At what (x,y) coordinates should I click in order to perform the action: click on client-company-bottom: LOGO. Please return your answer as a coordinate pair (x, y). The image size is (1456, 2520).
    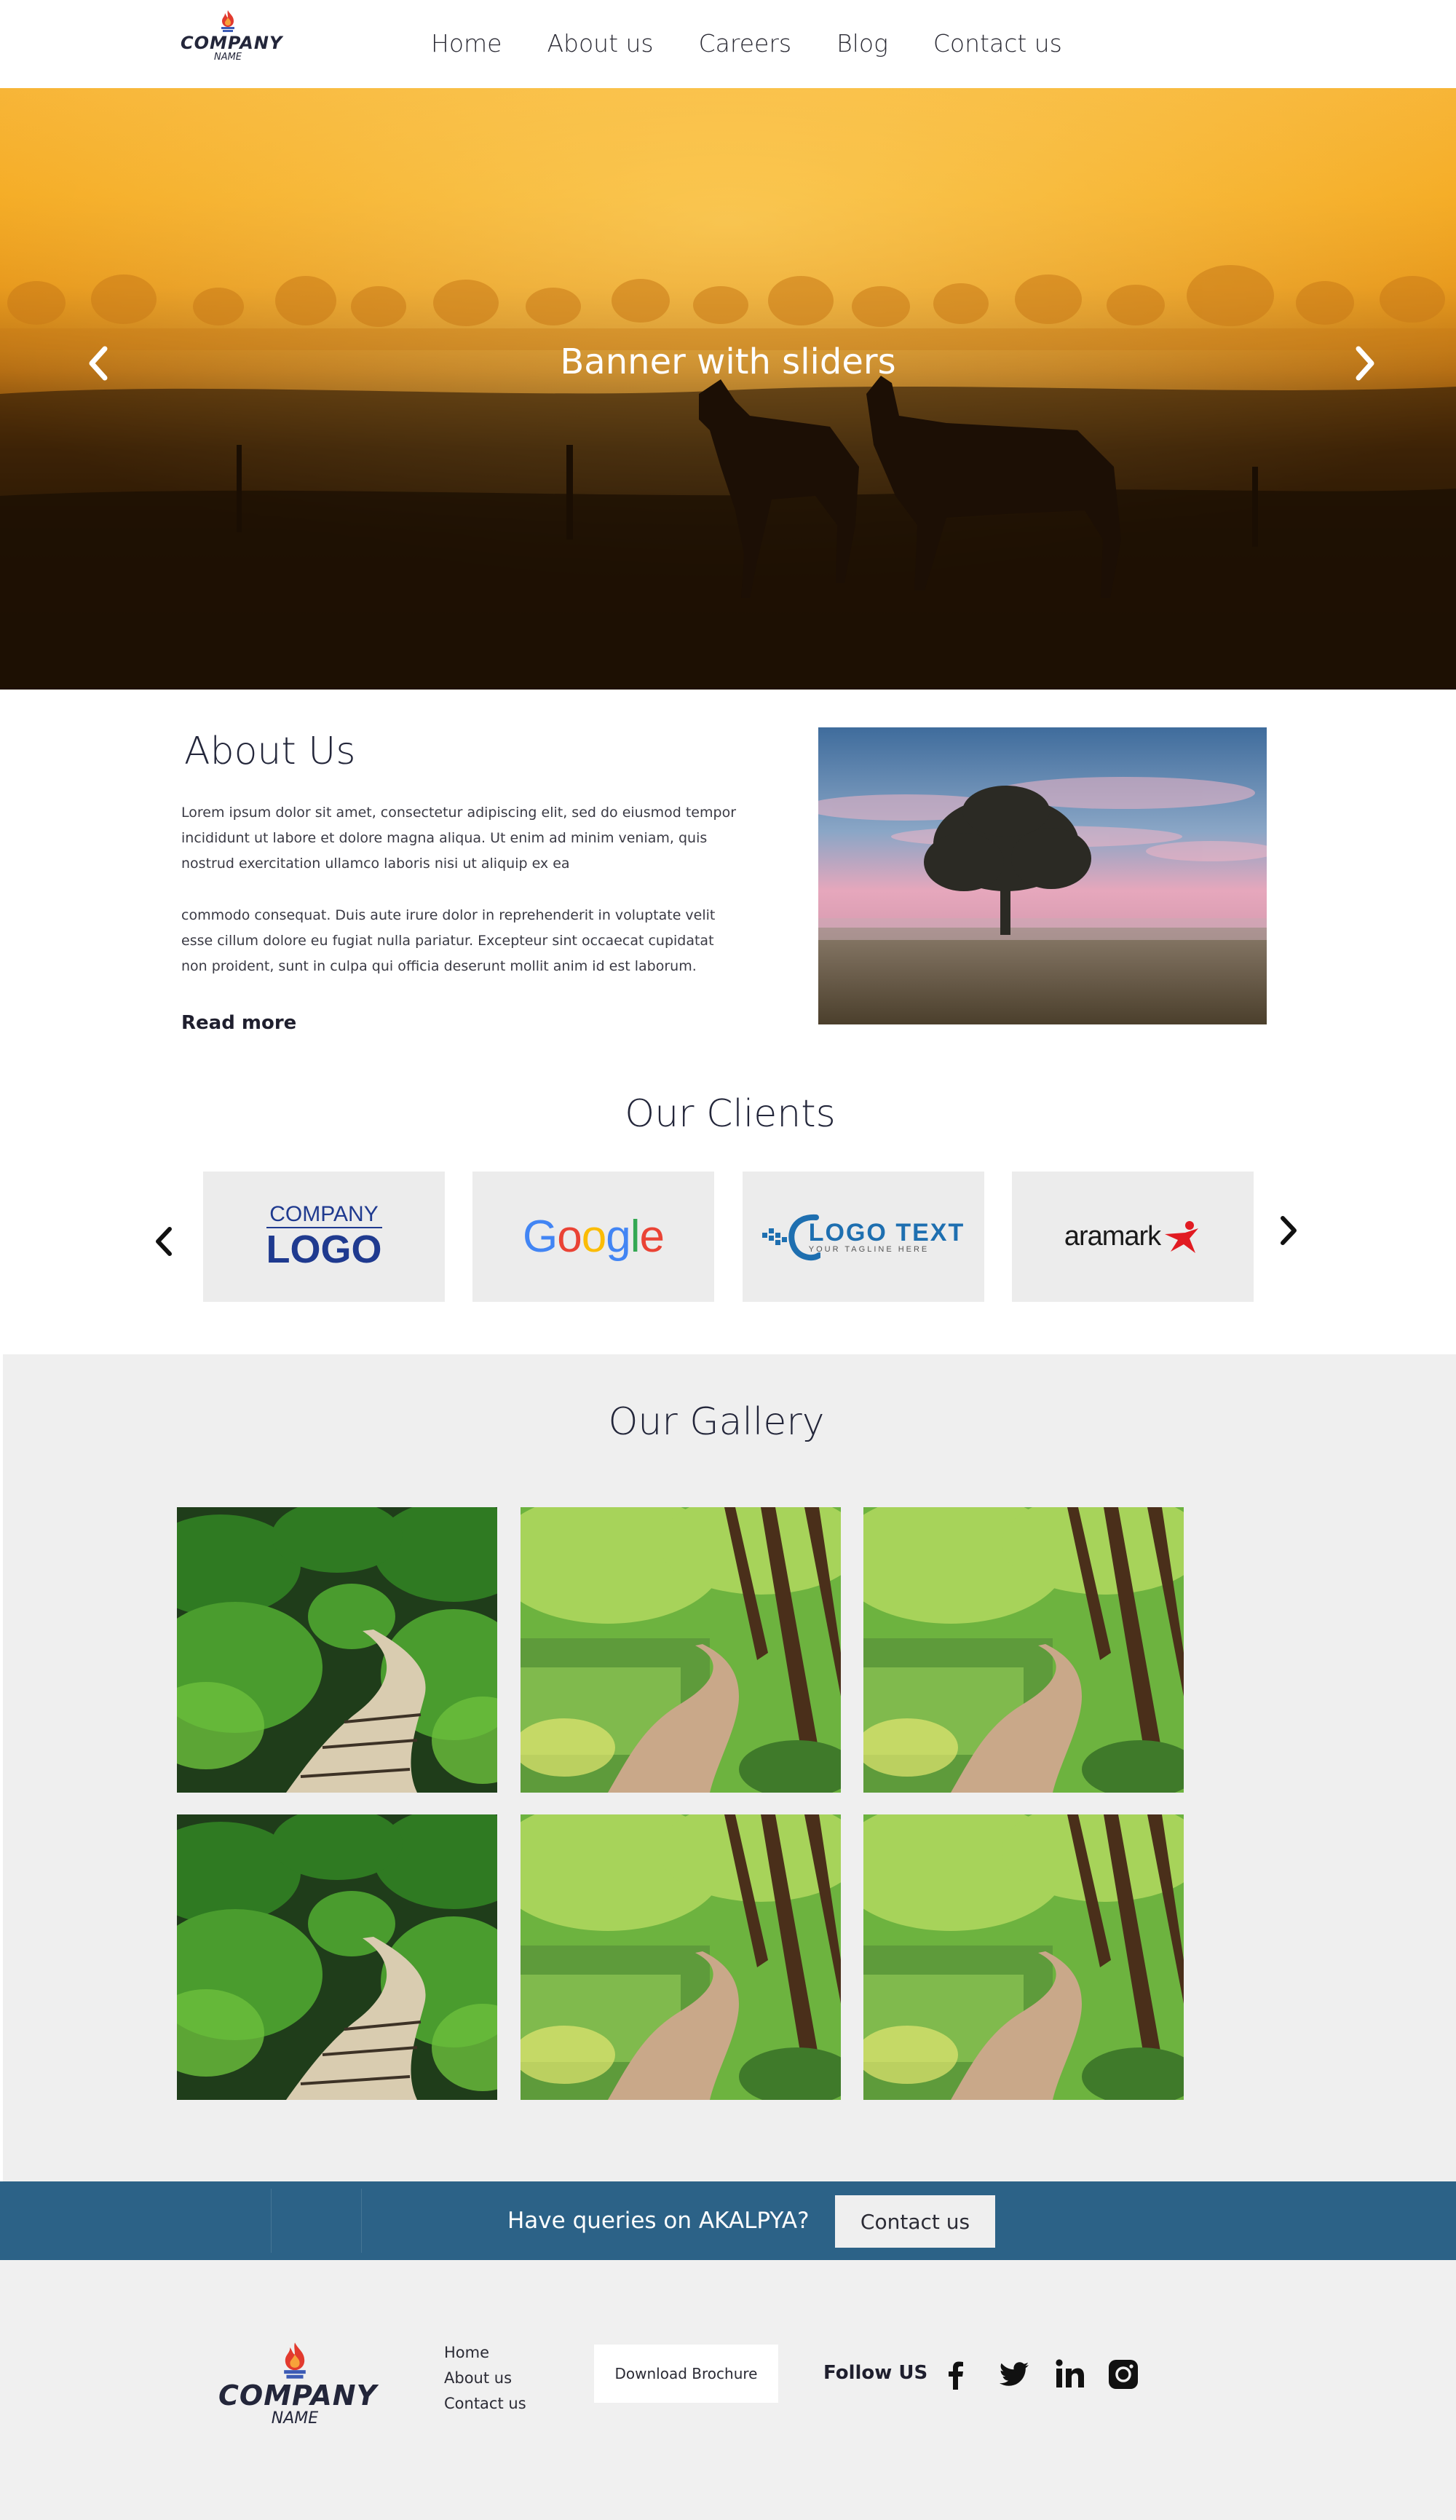
    Looking at the image, I should click on (324, 1249).